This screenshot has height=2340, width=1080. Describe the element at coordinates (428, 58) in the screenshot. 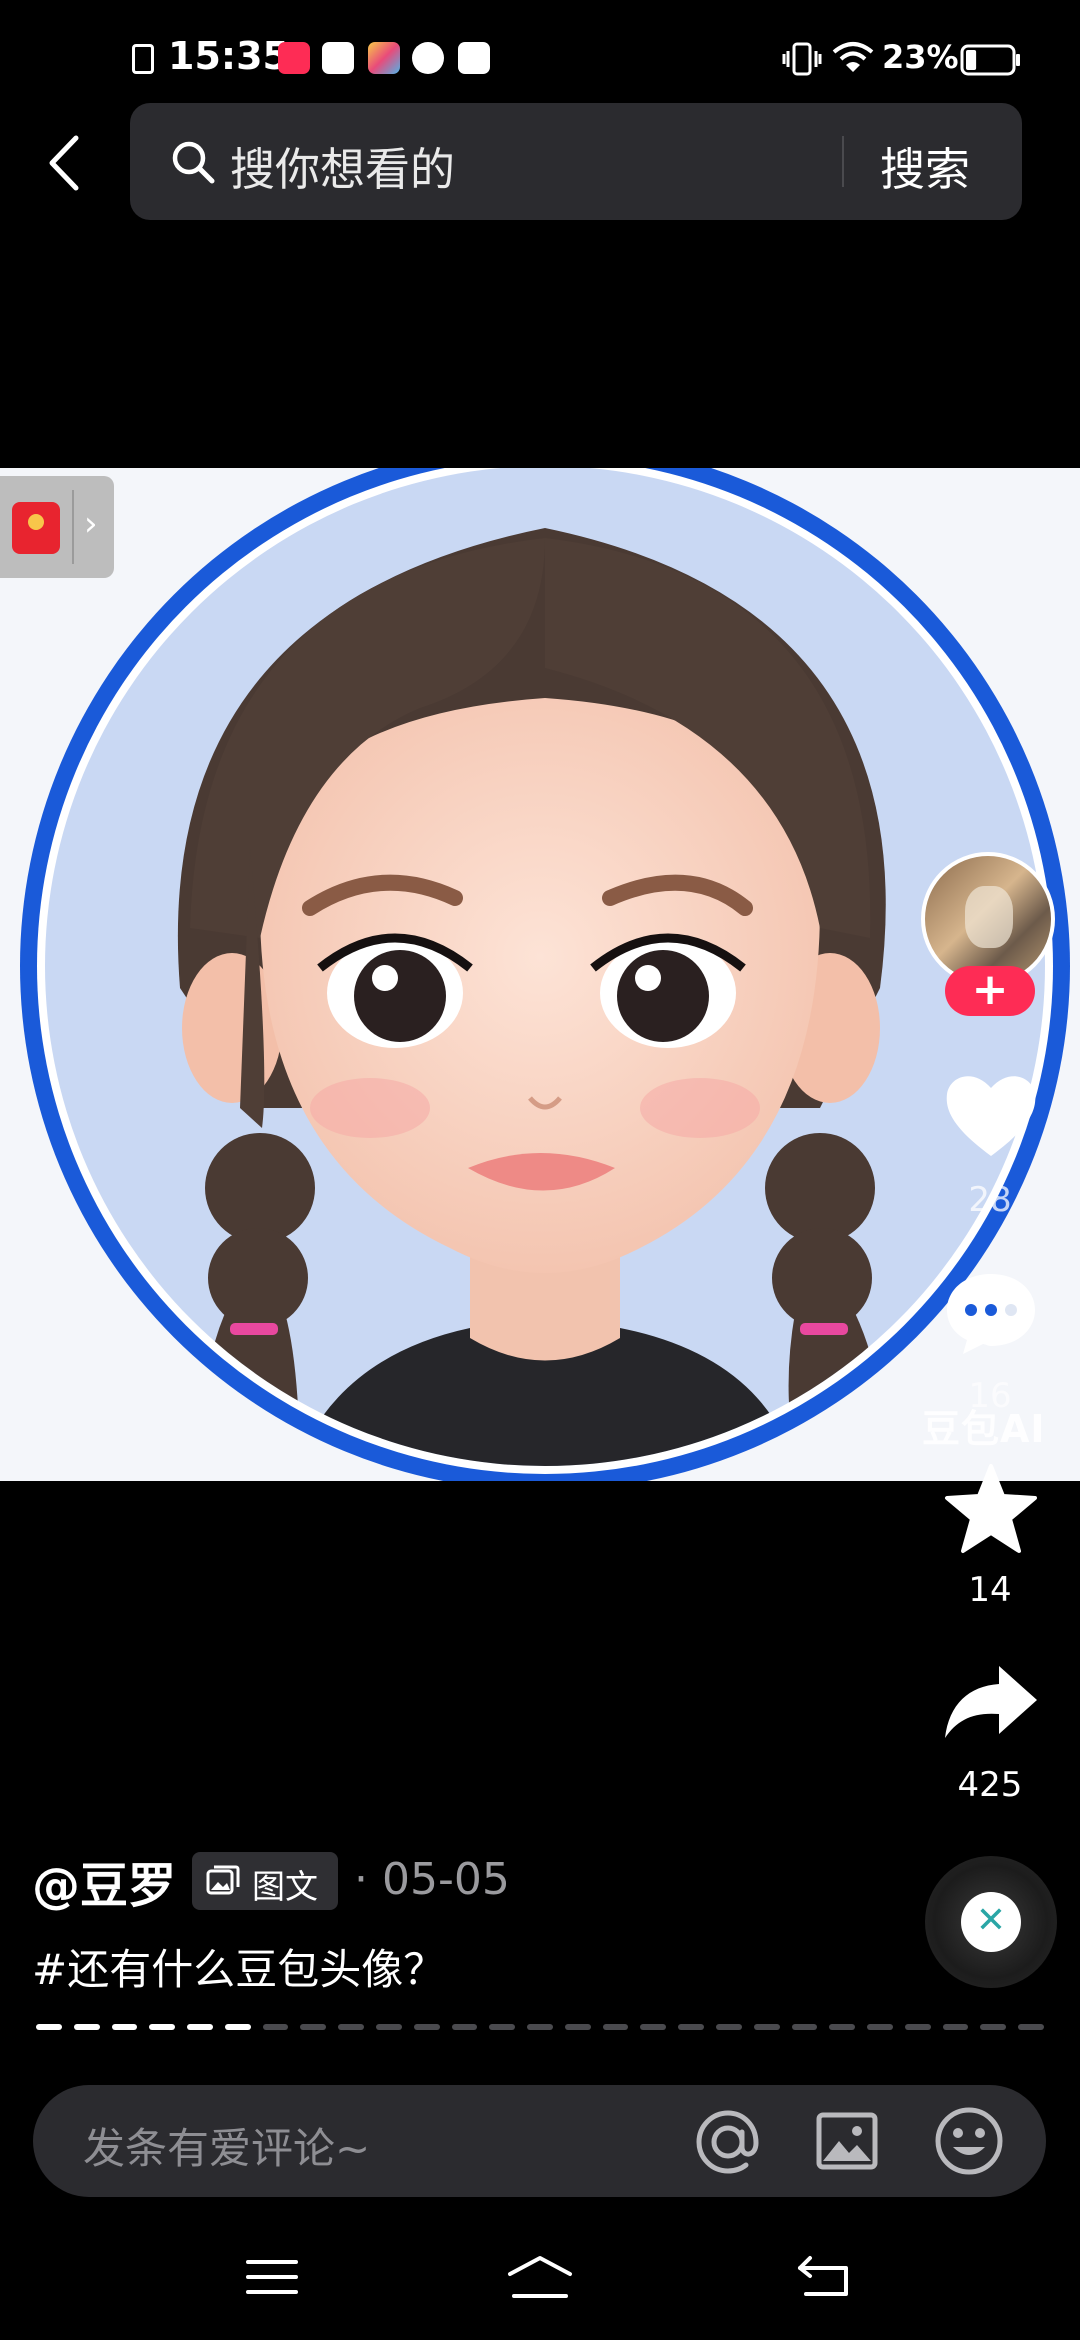

I see `speed-app-icon` at that location.